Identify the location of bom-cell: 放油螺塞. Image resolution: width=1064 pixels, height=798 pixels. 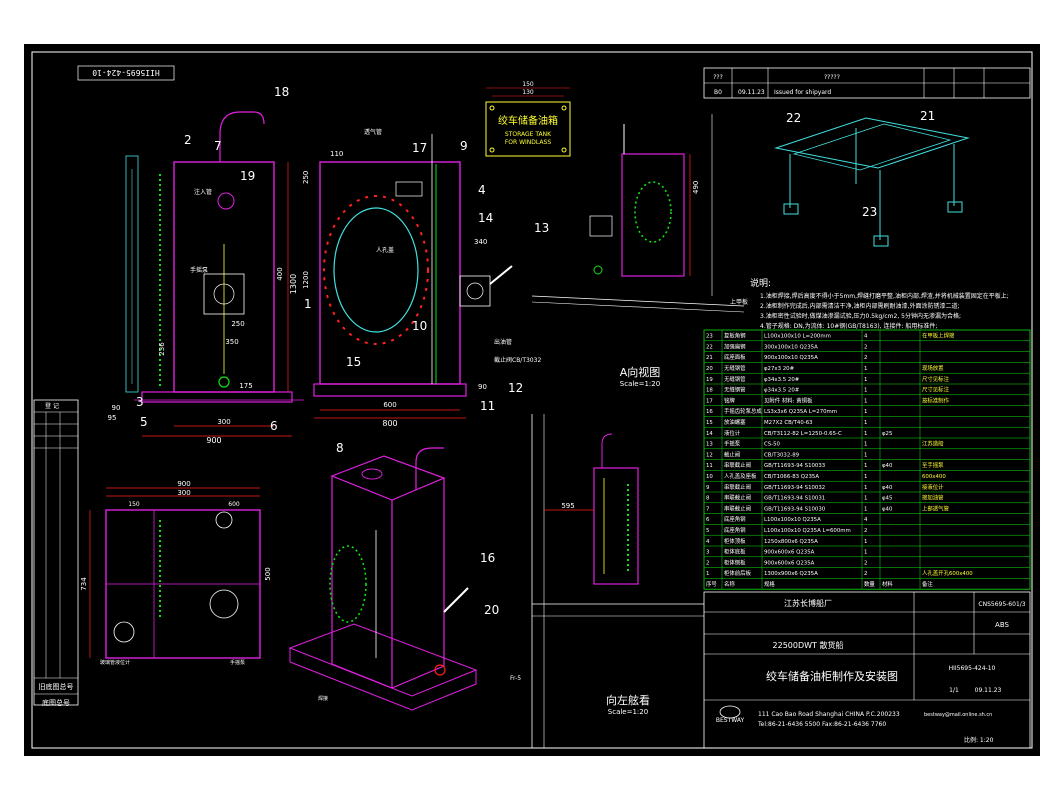
(735, 422).